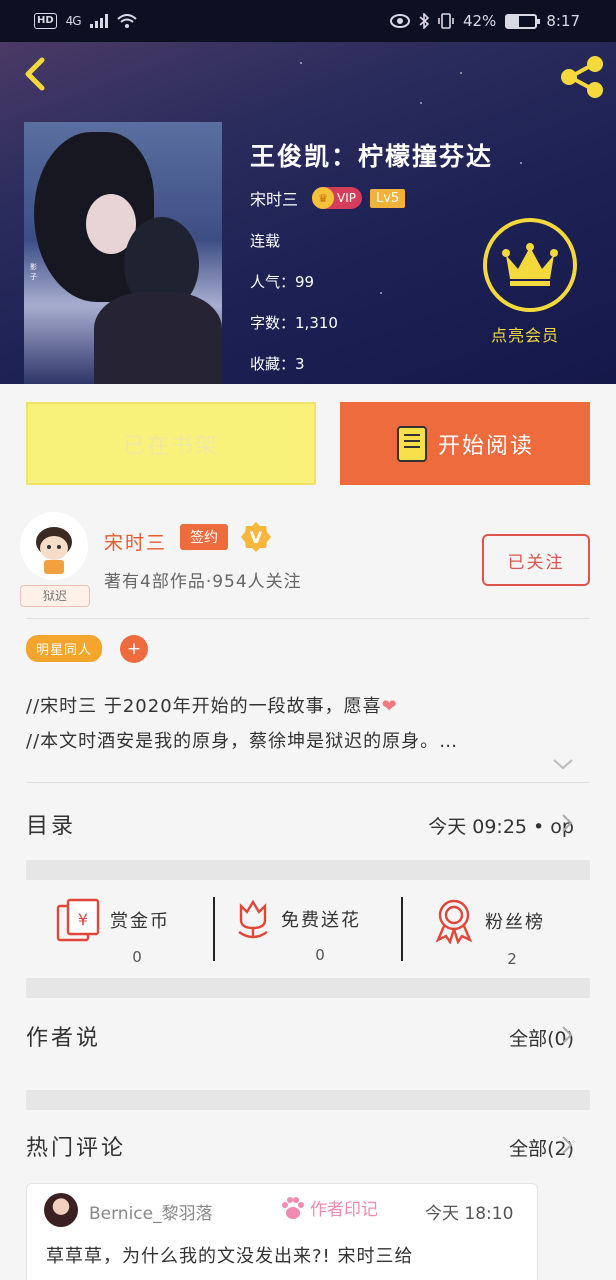 The height and width of the screenshot is (1280, 616). What do you see at coordinates (323, 198) in the screenshot?
I see `crown-icon: ♛` at bounding box center [323, 198].